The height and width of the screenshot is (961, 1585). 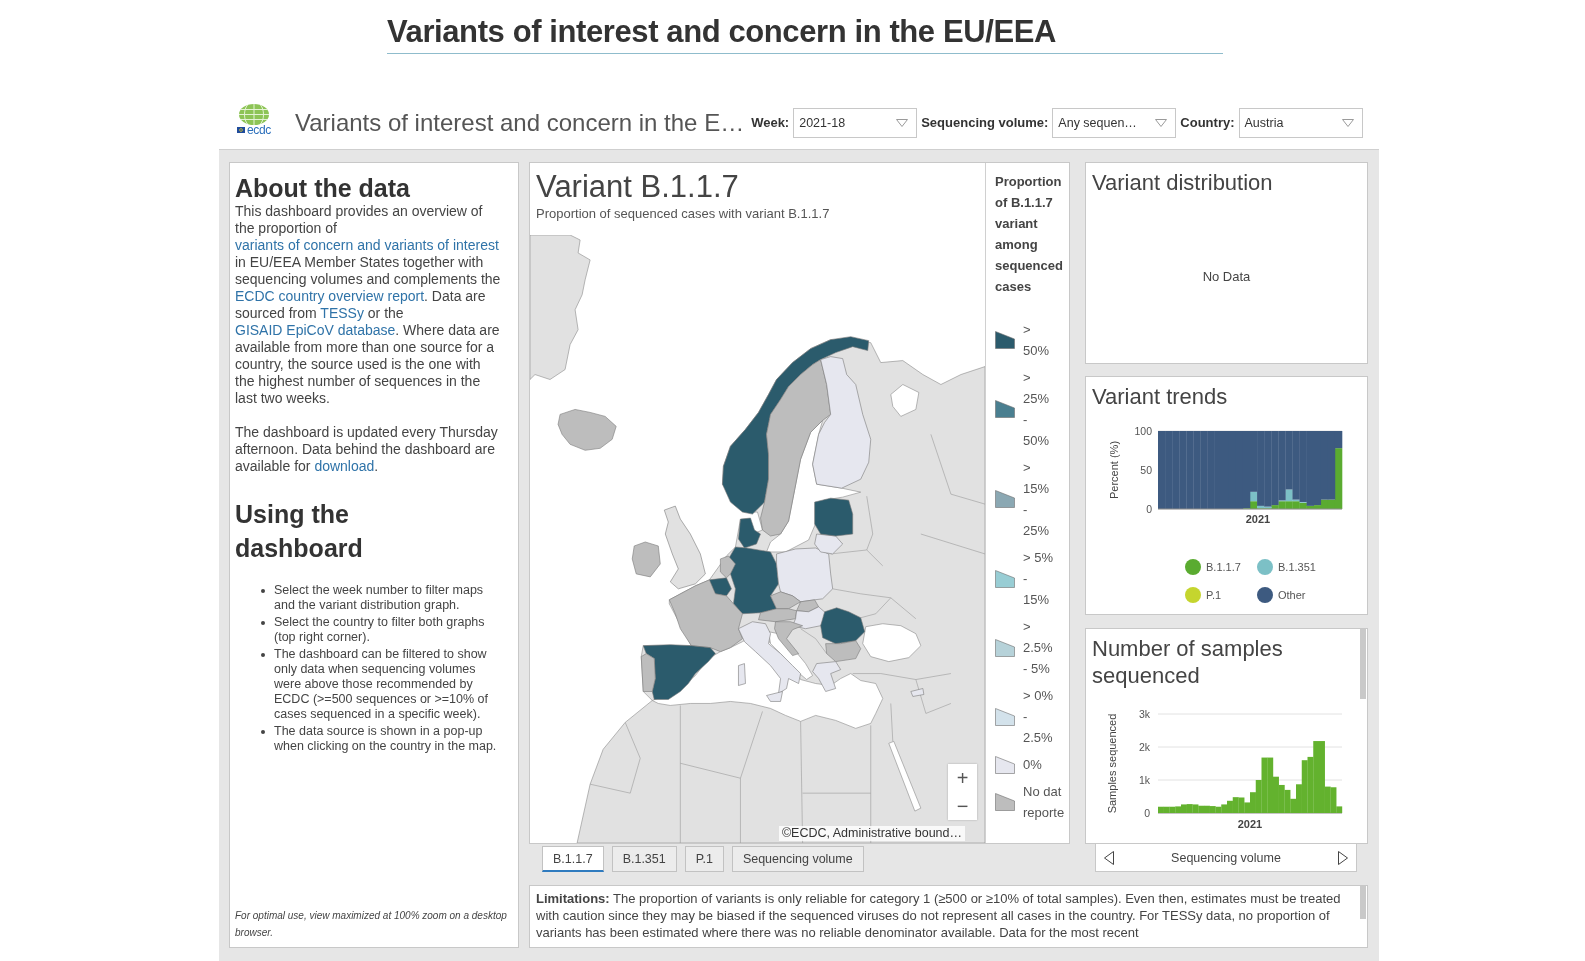 What do you see at coordinates (299, 531) in the screenshot?
I see `section-heading: Using the dashboard` at bounding box center [299, 531].